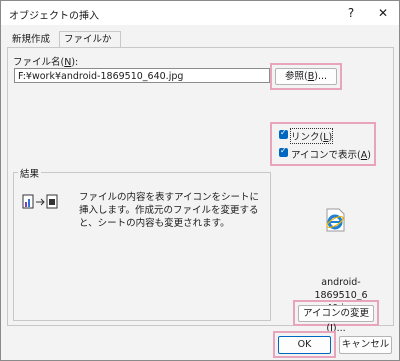  I want to click on tab-create-new: 新規作成, so click(37, 39).